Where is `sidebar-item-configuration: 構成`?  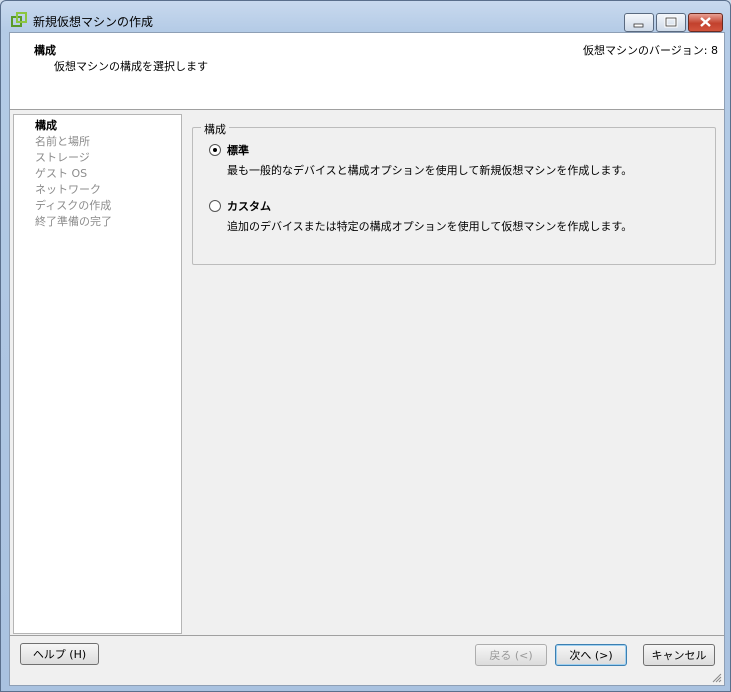
sidebar-item-configuration: 構成 is located at coordinates (46, 125).